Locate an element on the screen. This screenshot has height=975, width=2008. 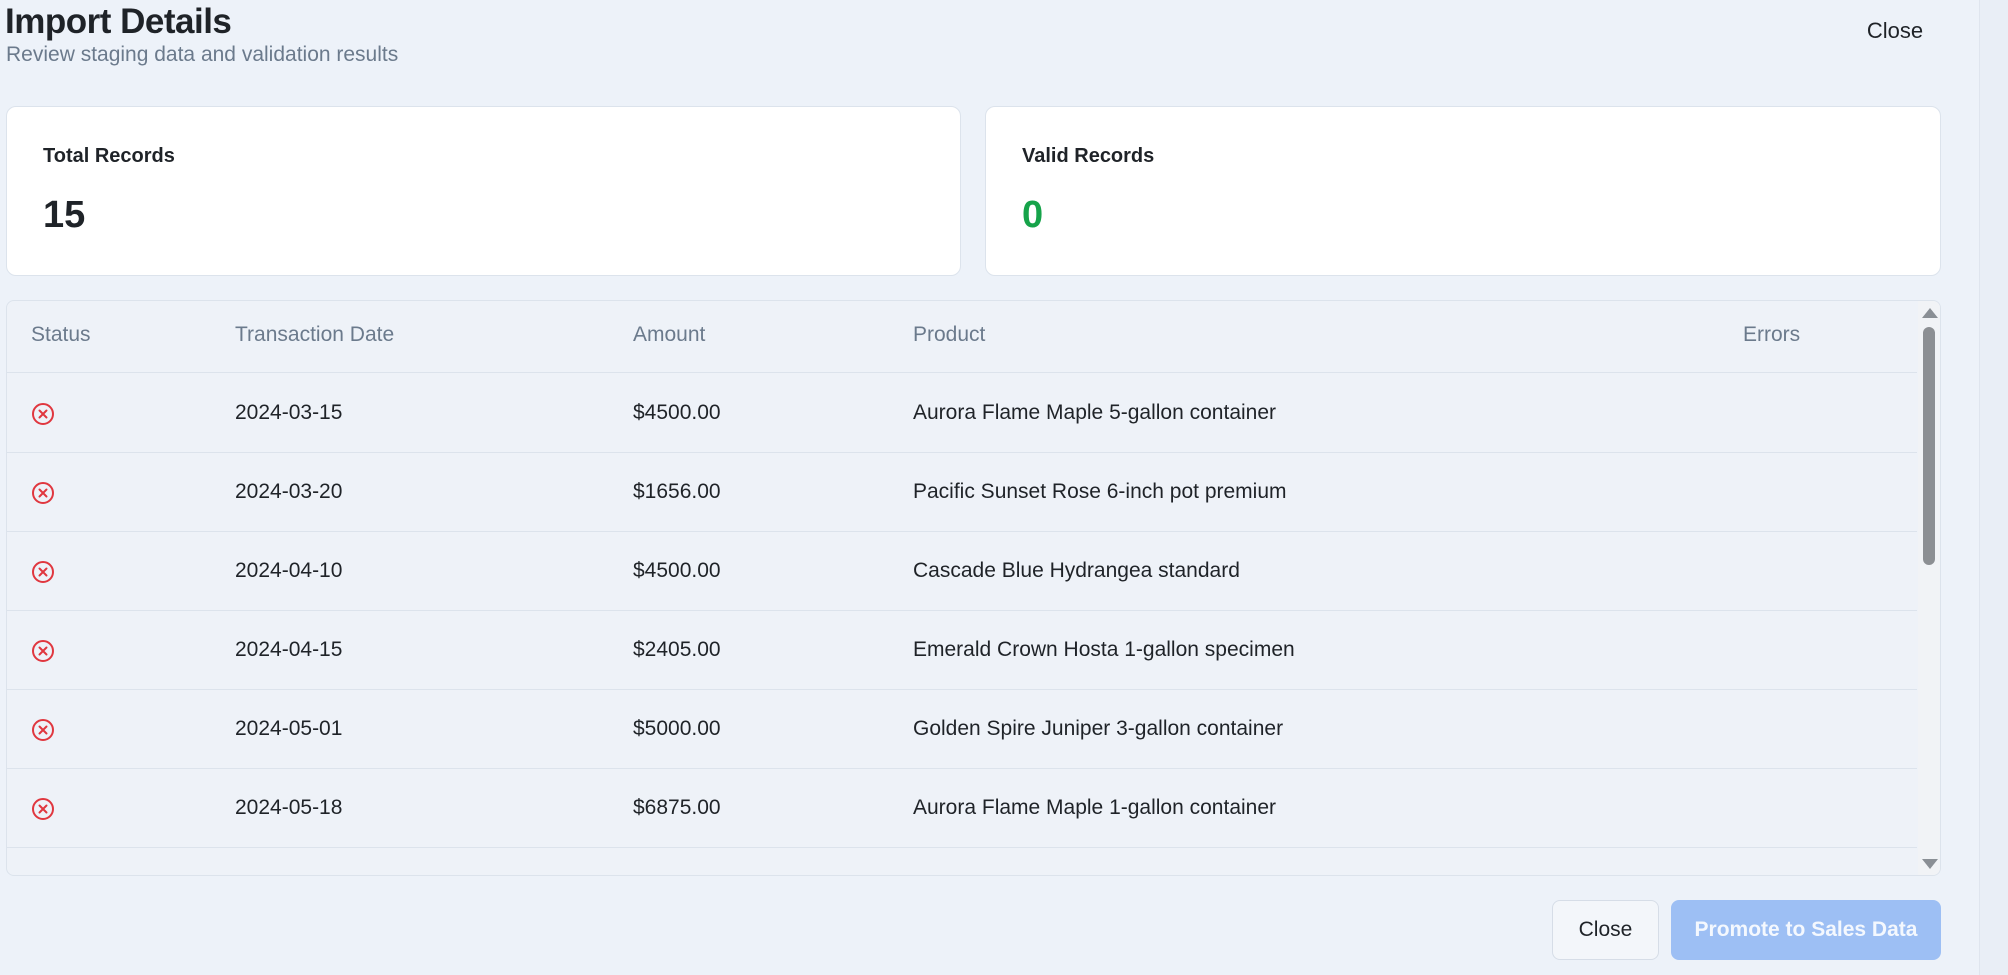
column-header-transaction-date: Transaction Date is located at coordinates (314, 335).